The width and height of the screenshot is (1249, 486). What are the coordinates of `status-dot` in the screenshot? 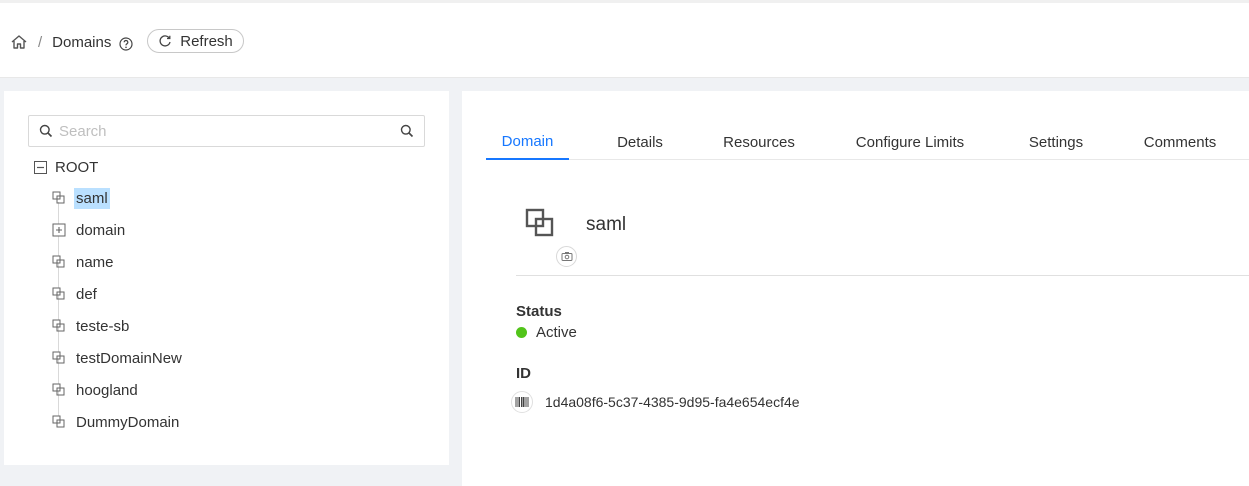 It's located at (521, 332).